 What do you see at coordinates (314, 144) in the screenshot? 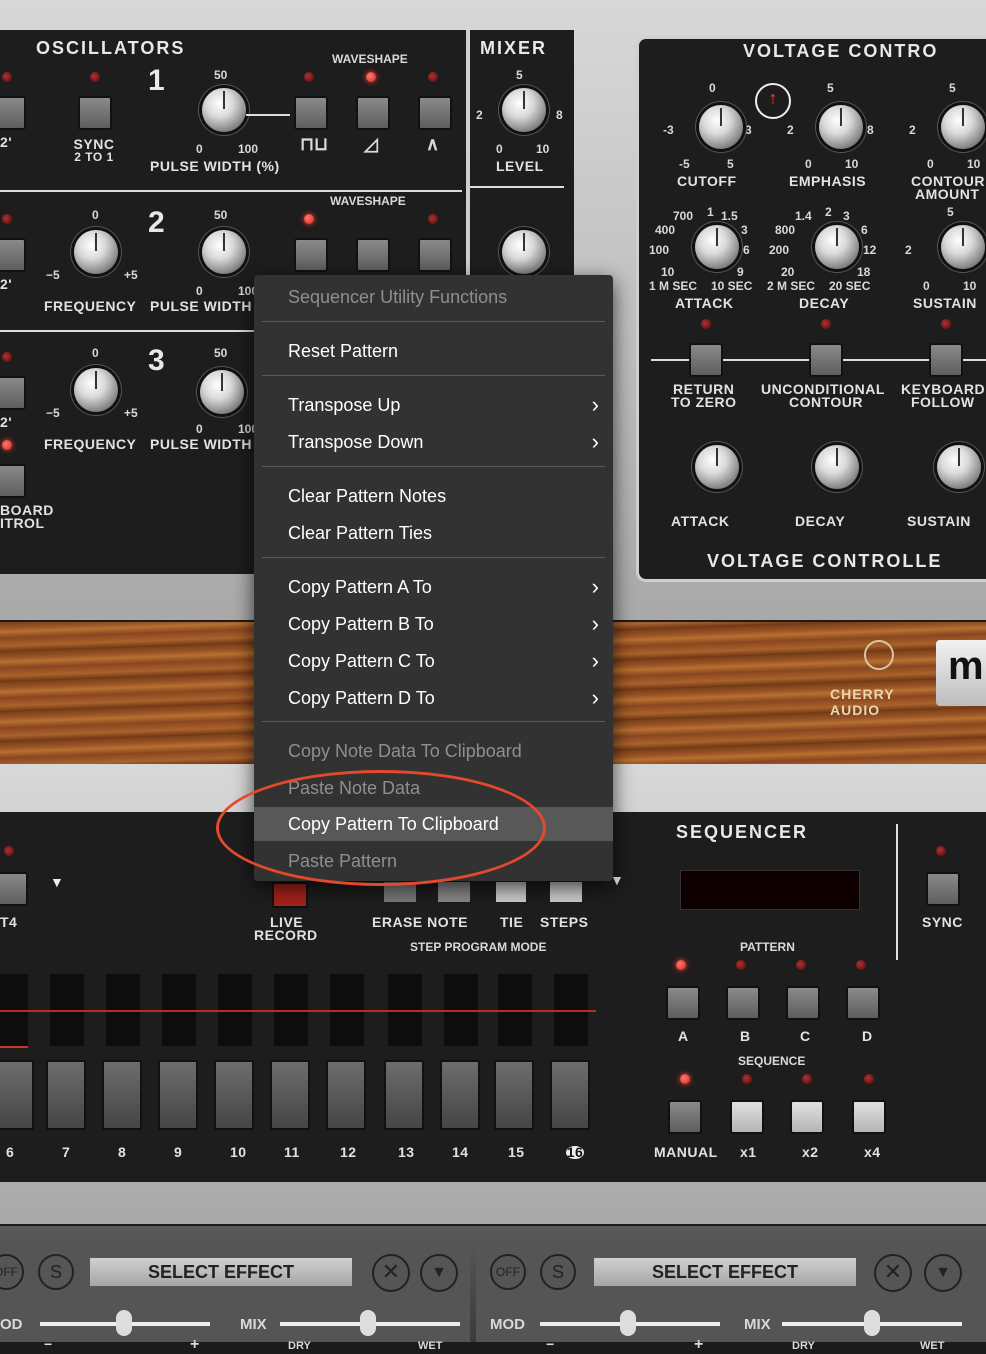
I see `pulse-wave-icon: ⊓⊔` at bounding box center [314, 144].